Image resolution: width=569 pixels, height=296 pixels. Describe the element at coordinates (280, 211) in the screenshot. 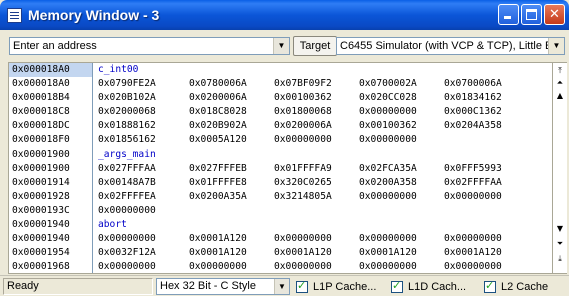

I see `memory-row: 0x0000193C 0x00000000` at that location.